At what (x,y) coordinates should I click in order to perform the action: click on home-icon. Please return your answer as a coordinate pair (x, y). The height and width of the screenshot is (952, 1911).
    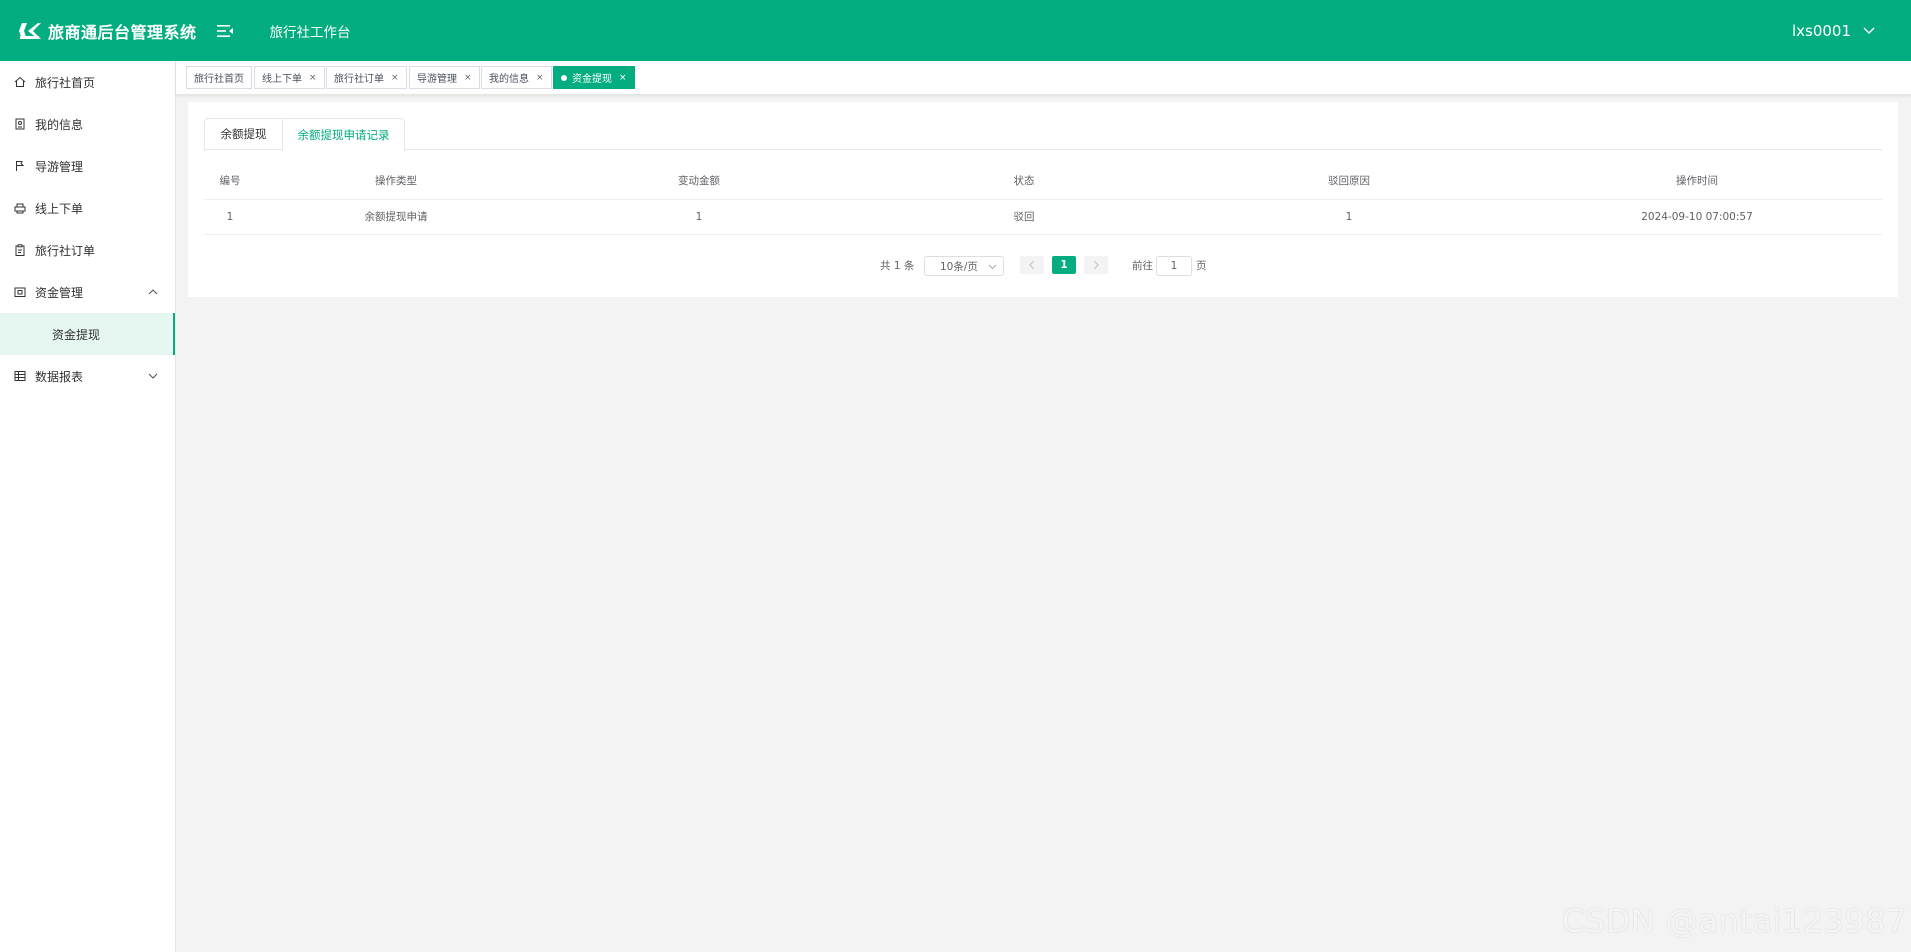
    Looking at the image, I should click on (20, 82).